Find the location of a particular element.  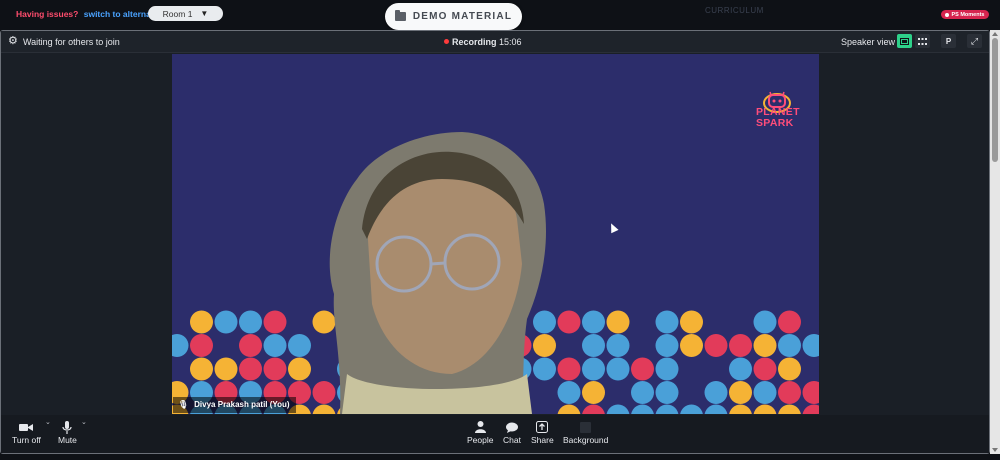

mute-button: Mute ⌄ is located at coordinates (72, 432).